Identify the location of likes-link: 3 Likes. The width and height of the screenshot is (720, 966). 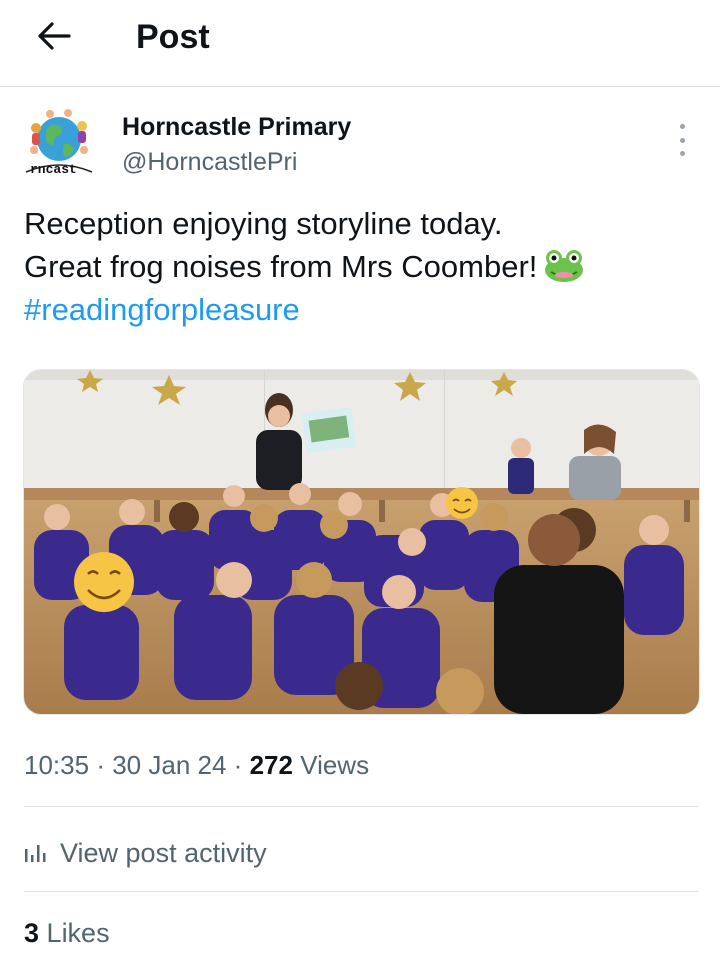
(67, 933).